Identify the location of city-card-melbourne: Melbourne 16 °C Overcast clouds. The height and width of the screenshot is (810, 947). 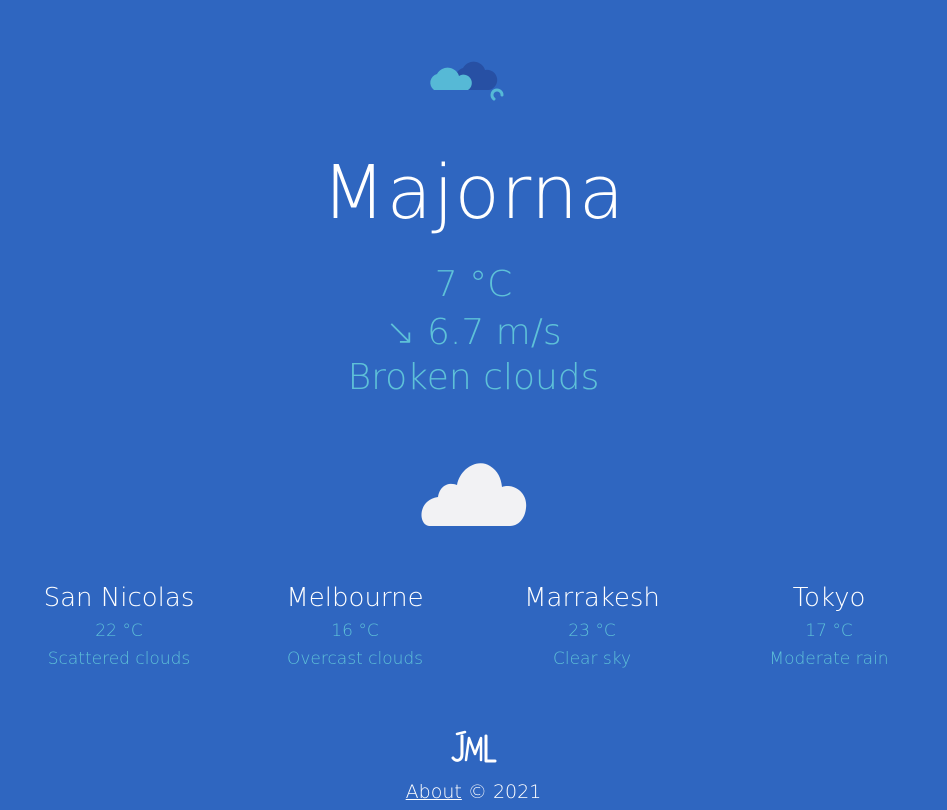
(355, 626).